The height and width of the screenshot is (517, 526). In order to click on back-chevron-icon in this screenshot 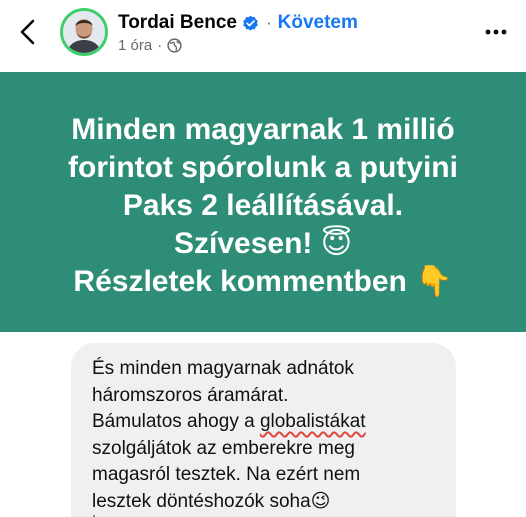, I will do `click(28, 32)`.